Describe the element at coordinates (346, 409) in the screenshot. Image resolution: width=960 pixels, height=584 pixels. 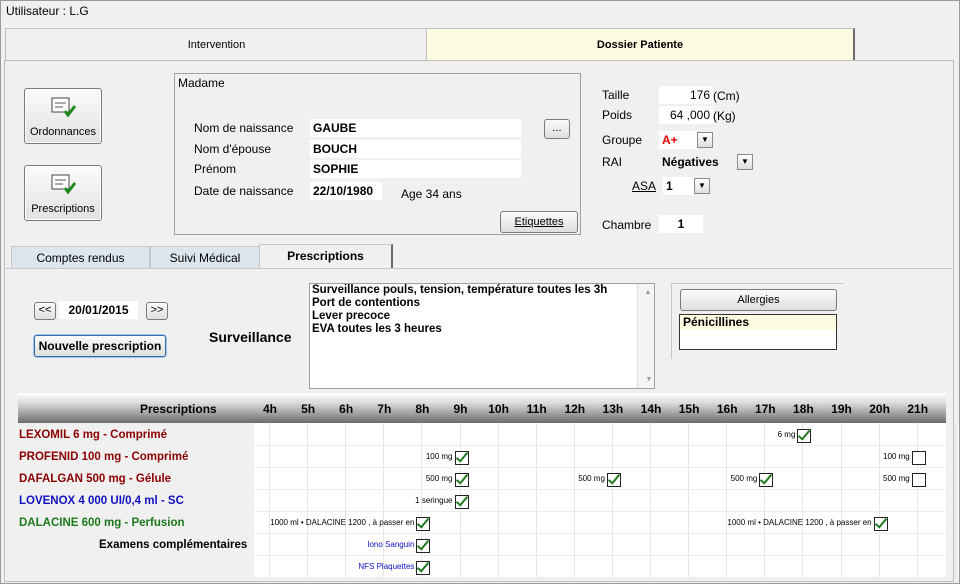
I see `hour-label: 6h` at that location.